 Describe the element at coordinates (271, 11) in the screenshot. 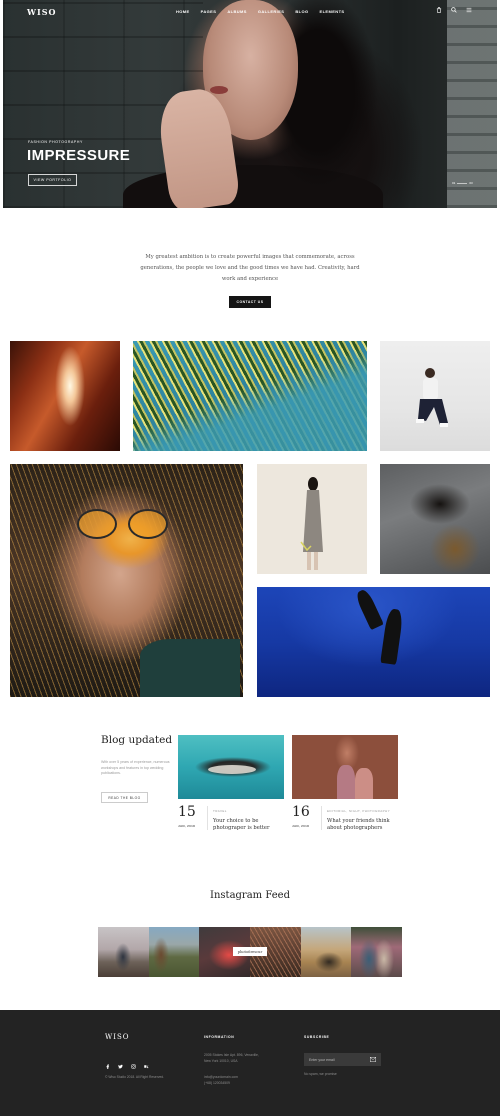

I see `menu-item-galleries: GALLERIES` at that location.